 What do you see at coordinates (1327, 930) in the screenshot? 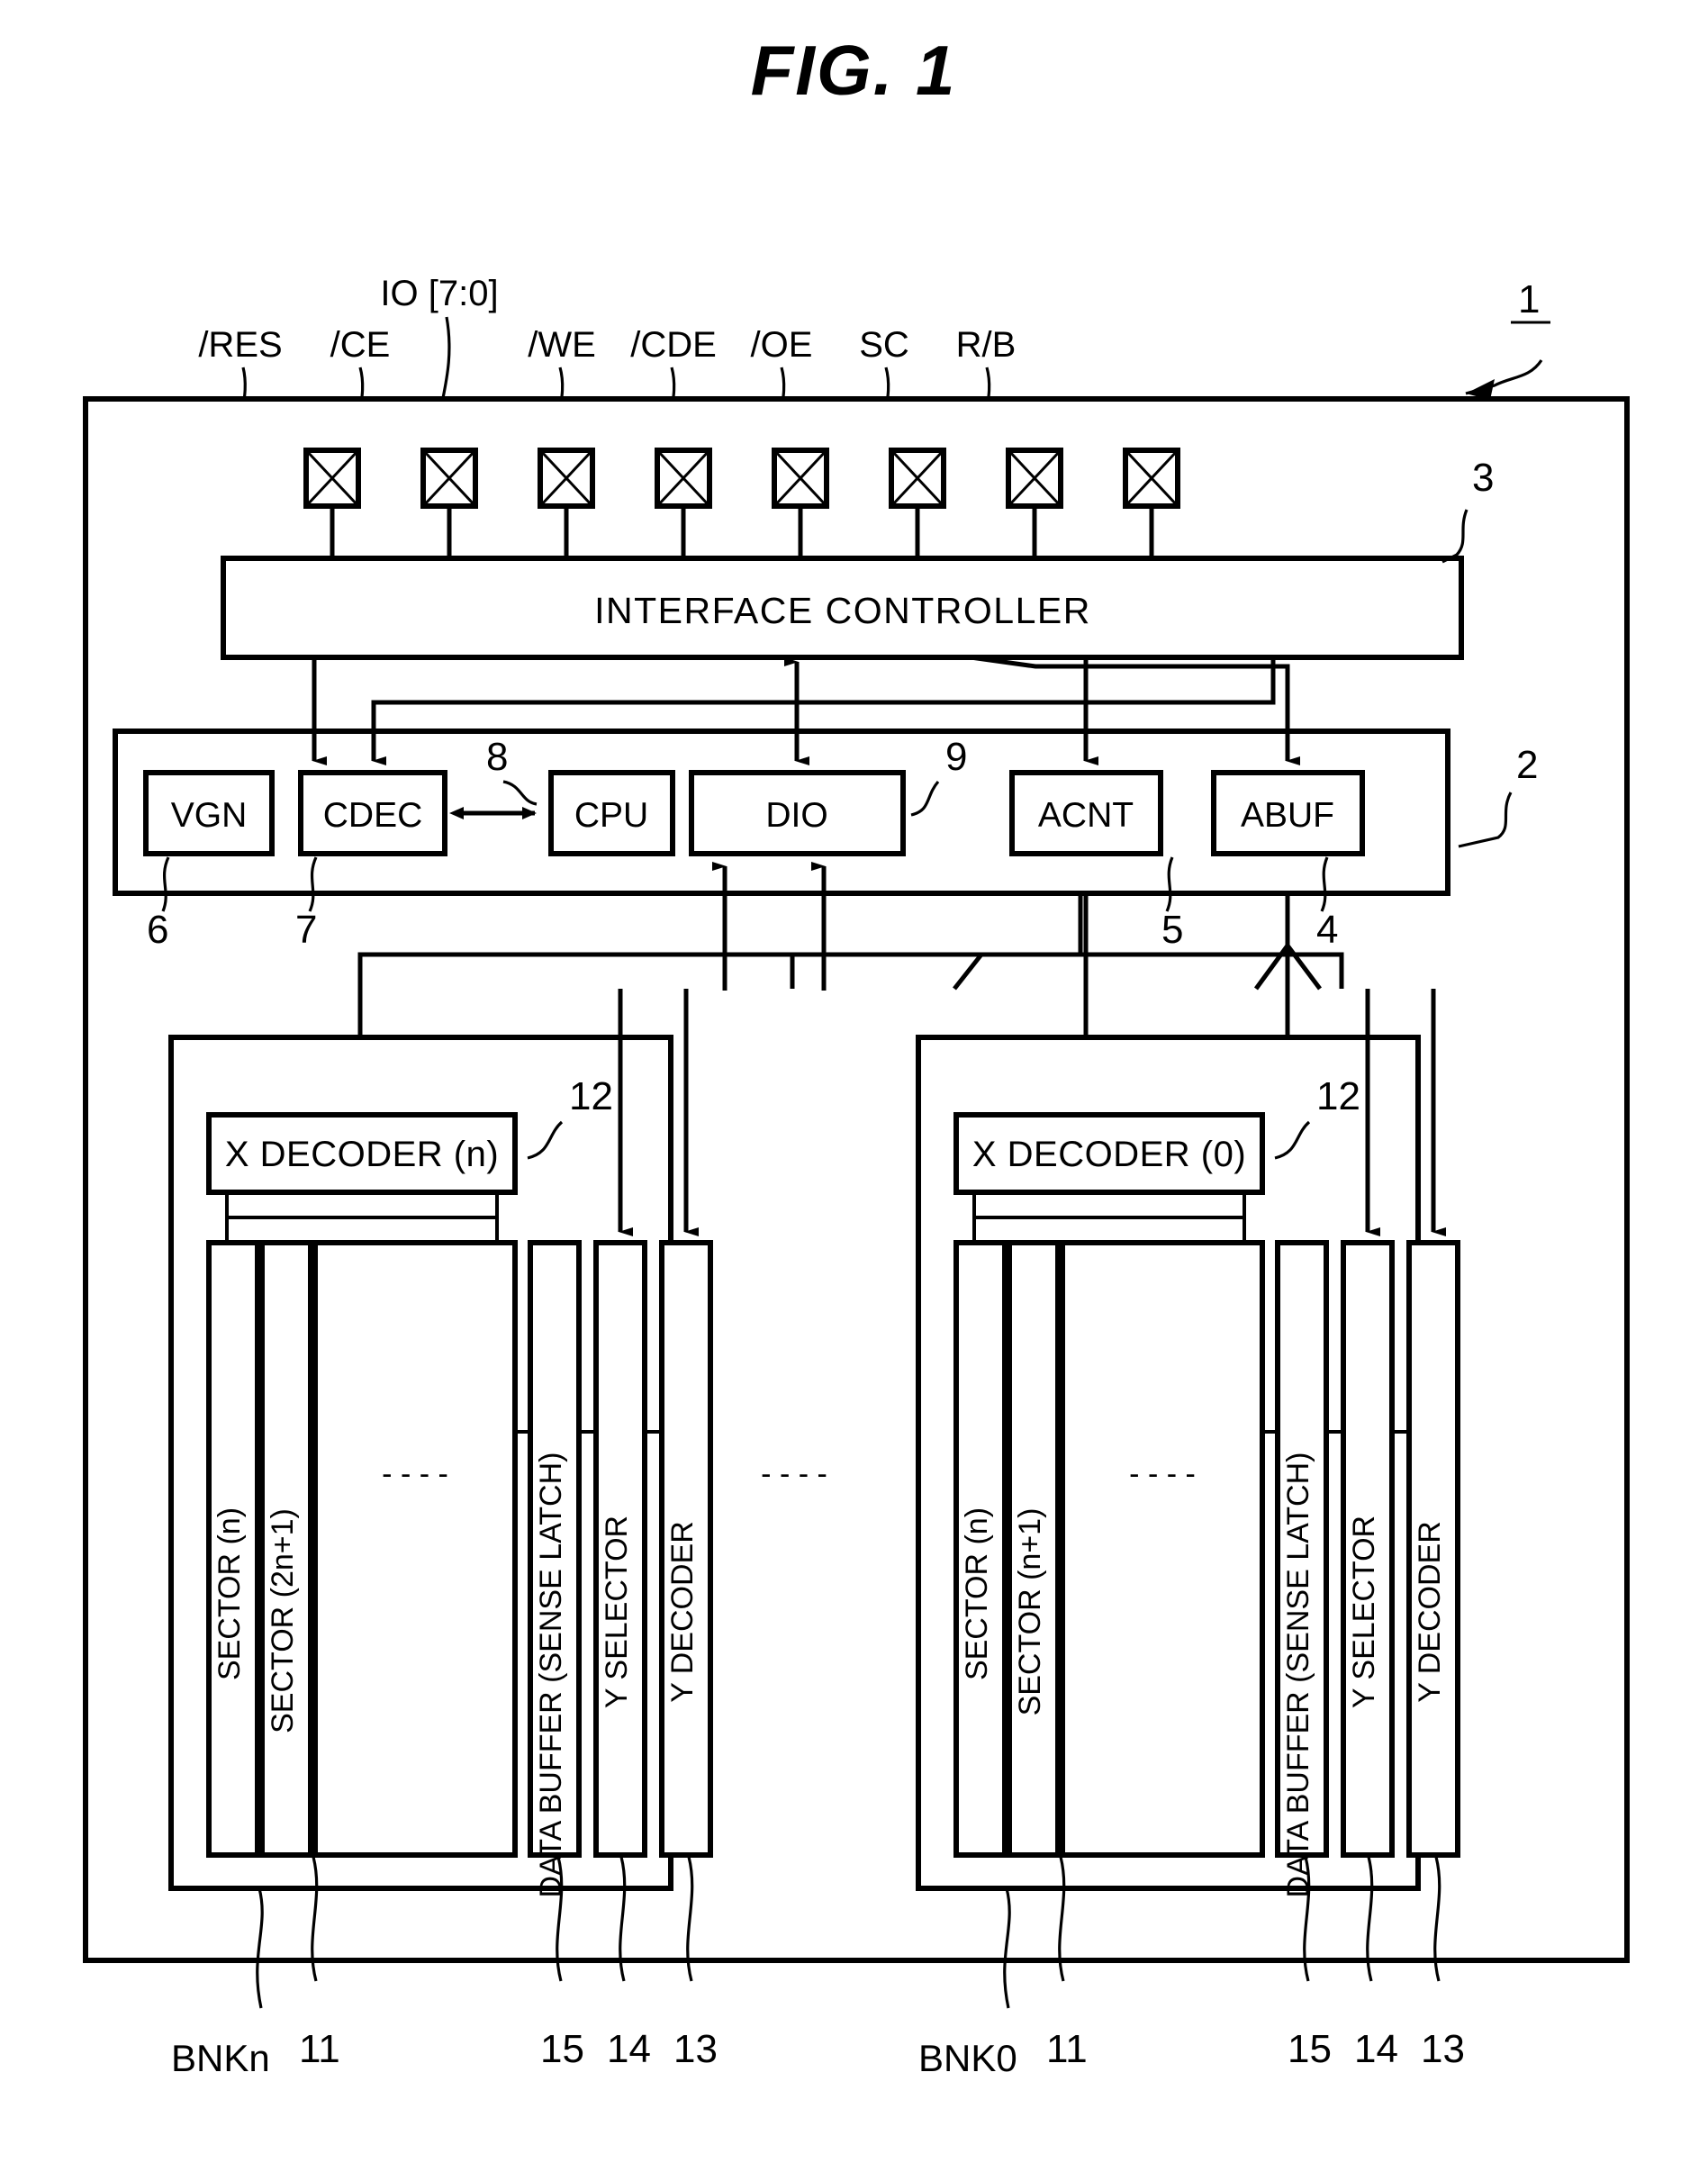
I see `ref-number-4: 4` at bounding box center [1327, 930].